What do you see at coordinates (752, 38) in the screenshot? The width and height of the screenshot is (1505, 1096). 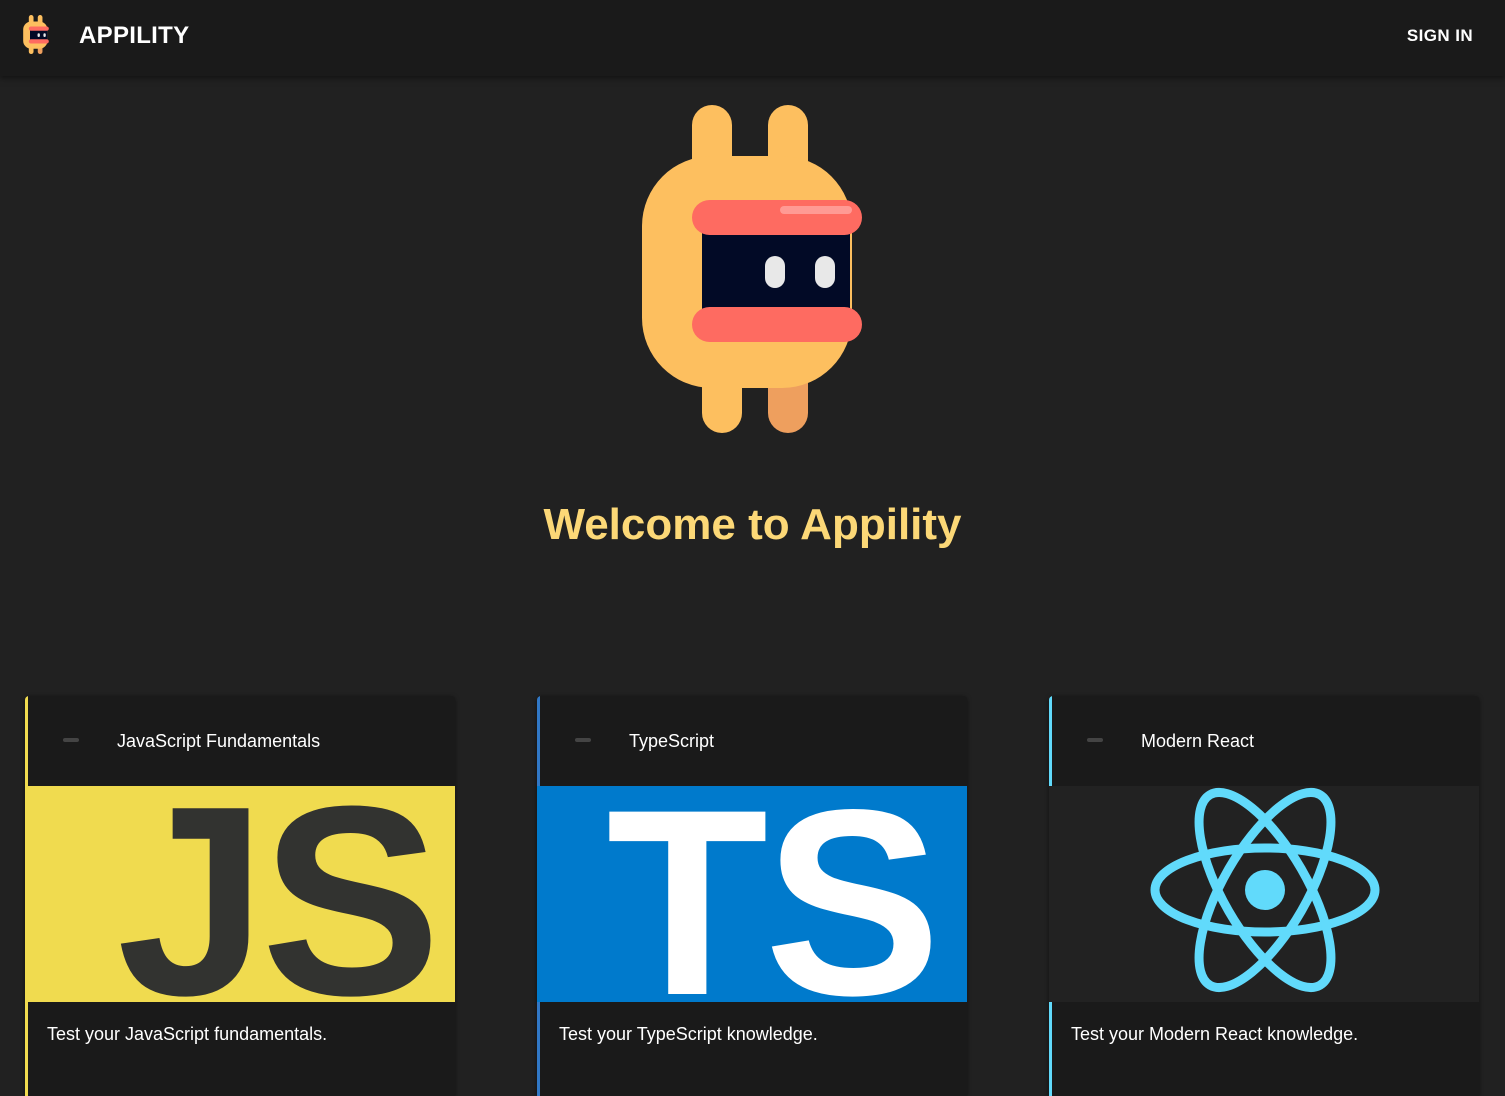 I see `app-bar: APPILITY SIGN IN` at bounding box center [752, 38].